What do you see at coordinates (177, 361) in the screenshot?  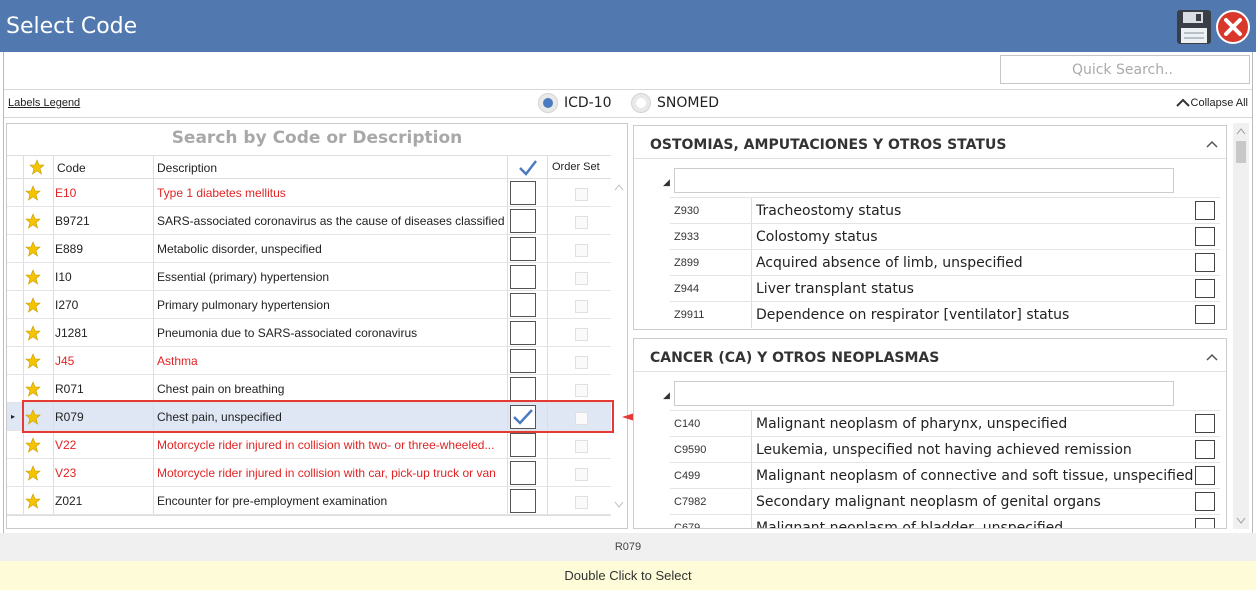 I see `row-description: Asthma` at bounding box center [177, 361].